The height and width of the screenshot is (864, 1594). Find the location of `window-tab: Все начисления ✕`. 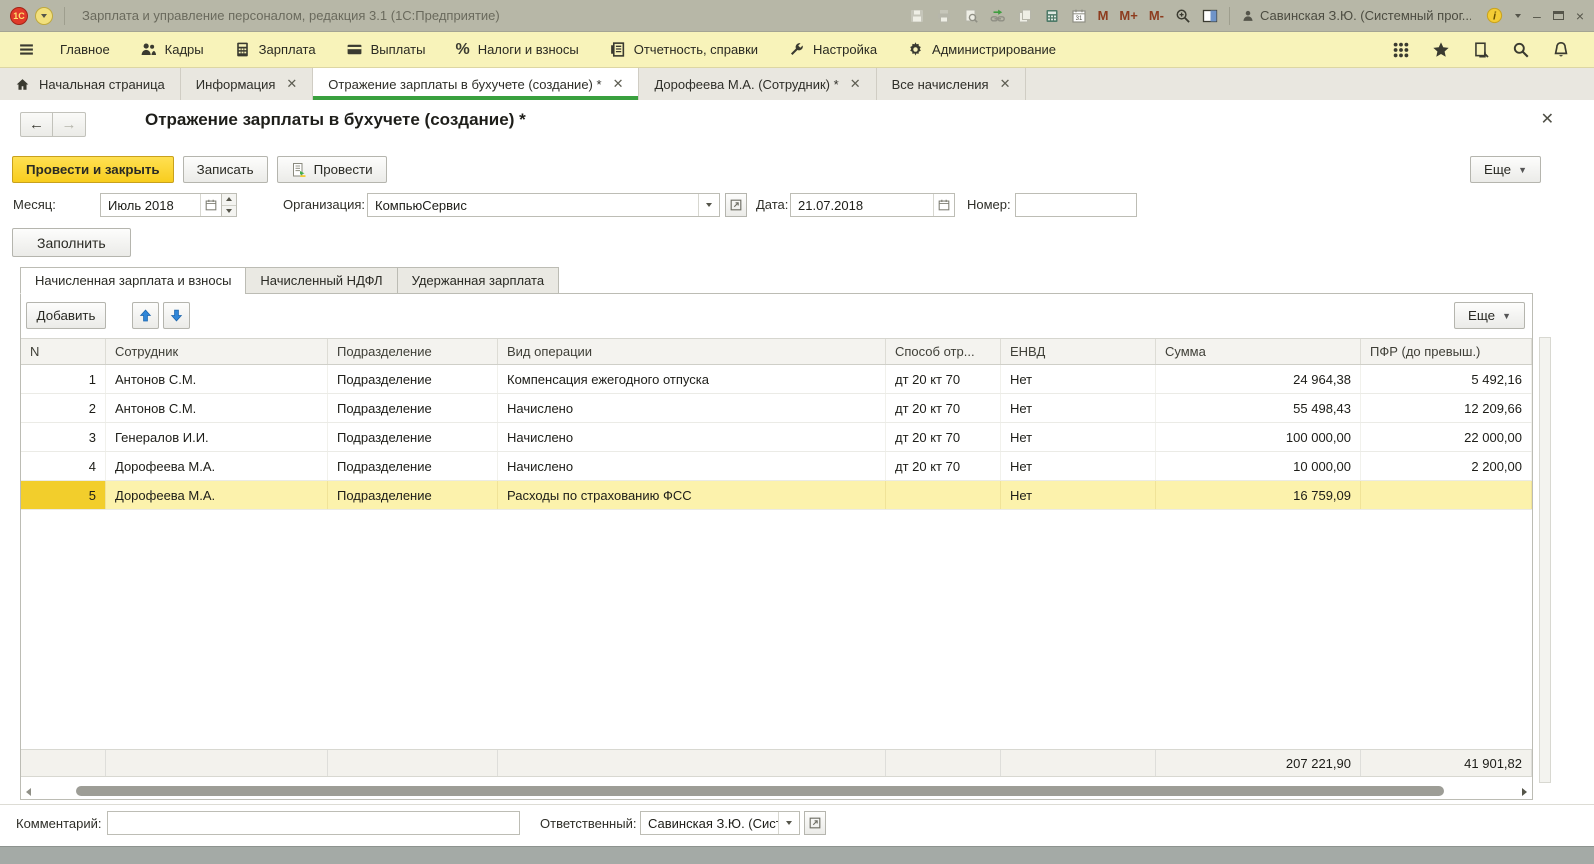

window-tab: Все начисления ✕ is located at coordinates (952, 84).